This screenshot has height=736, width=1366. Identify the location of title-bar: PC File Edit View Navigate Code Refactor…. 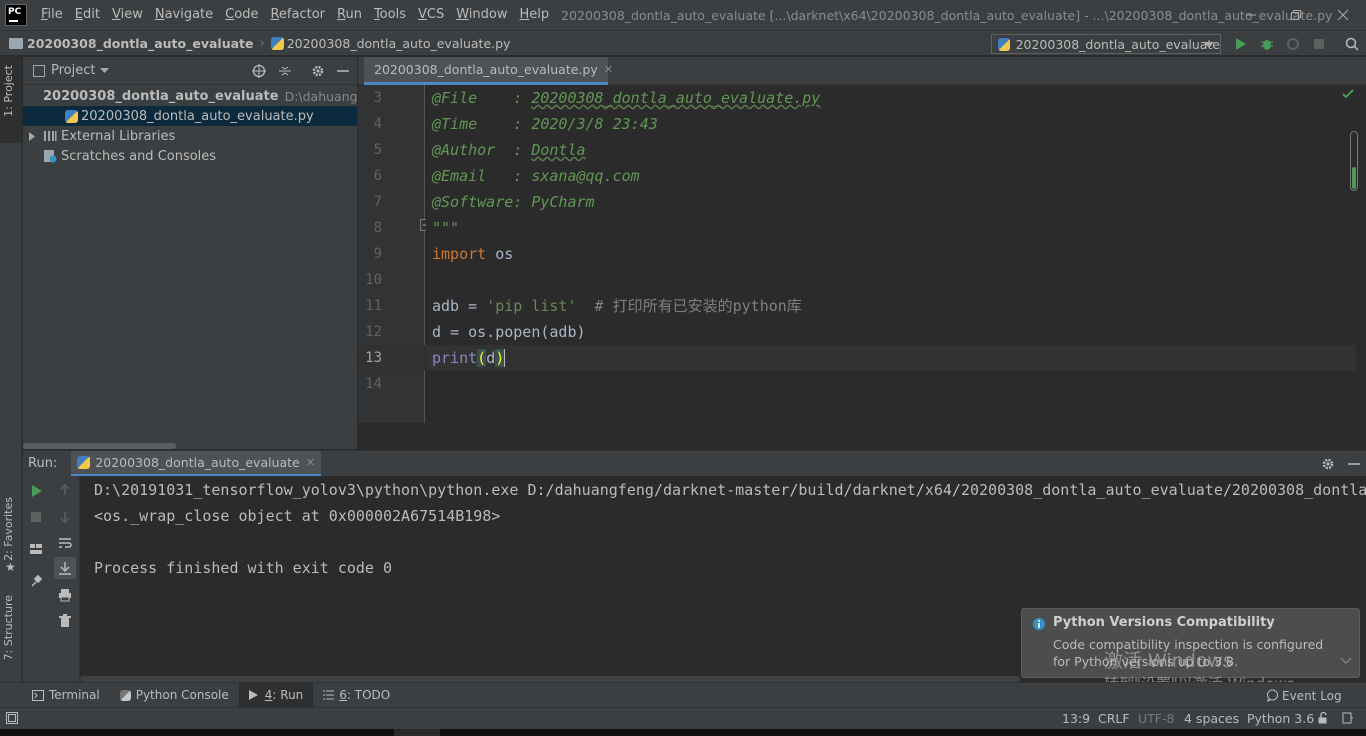
(683, 15).